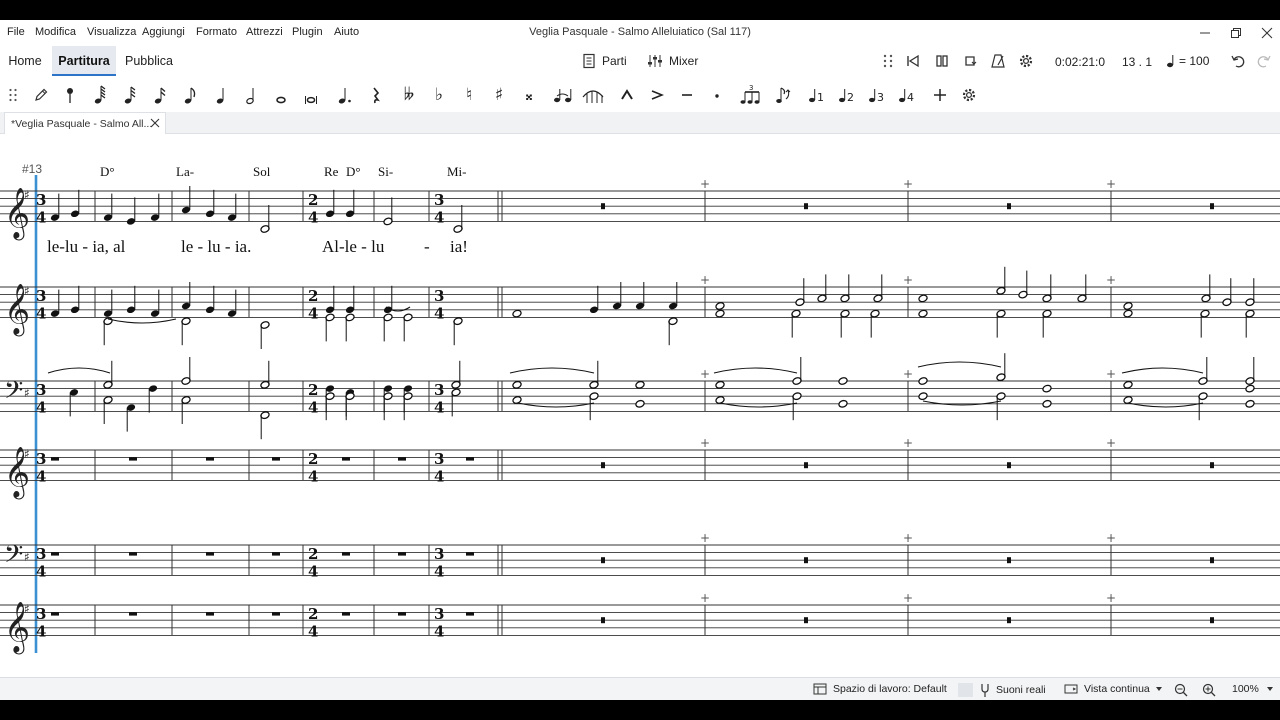  Describe the element at coordinates (13, 95) in the screenshot. I see `note-toolbar-drag-handle` at that location.